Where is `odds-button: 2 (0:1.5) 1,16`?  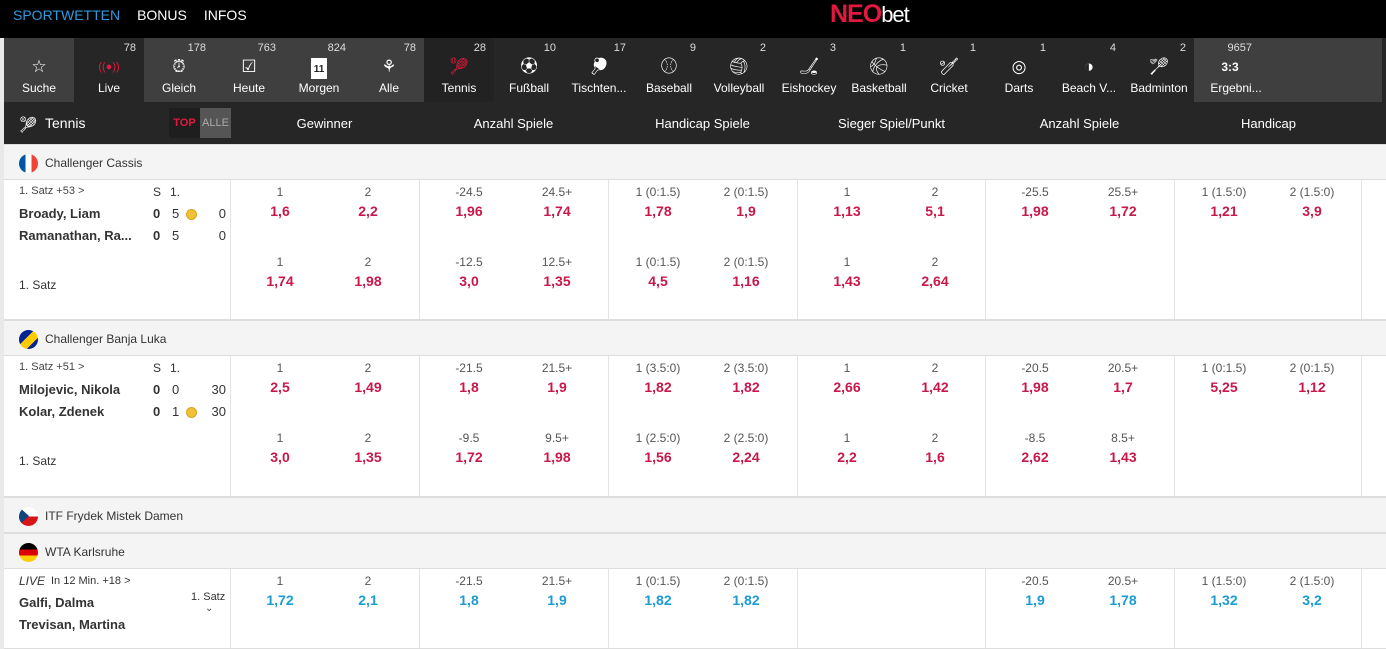
odds-button: 2 (0:1.5) 1,16 is located at coordinates (746, 272).